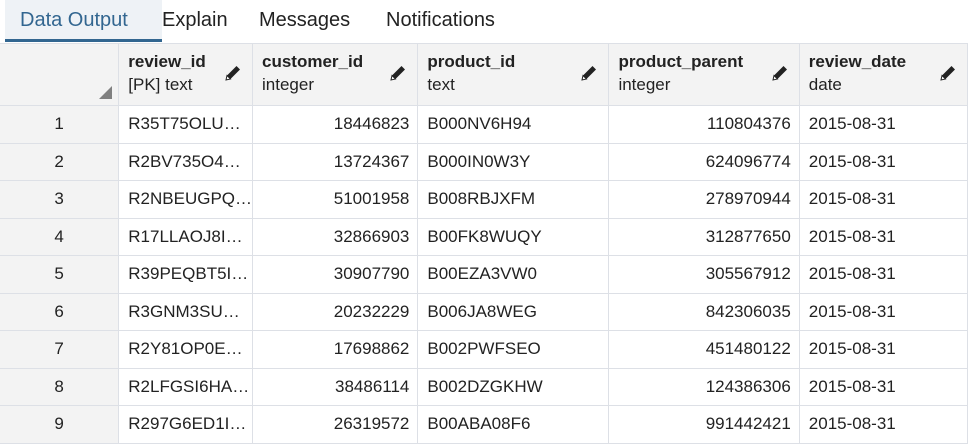 This screenshot has width=968, height=446. What do you see at coordinates (704, 162) in the screenshot?
I see `cell-product-parent: 624096774` at bounding box center [704, 162].